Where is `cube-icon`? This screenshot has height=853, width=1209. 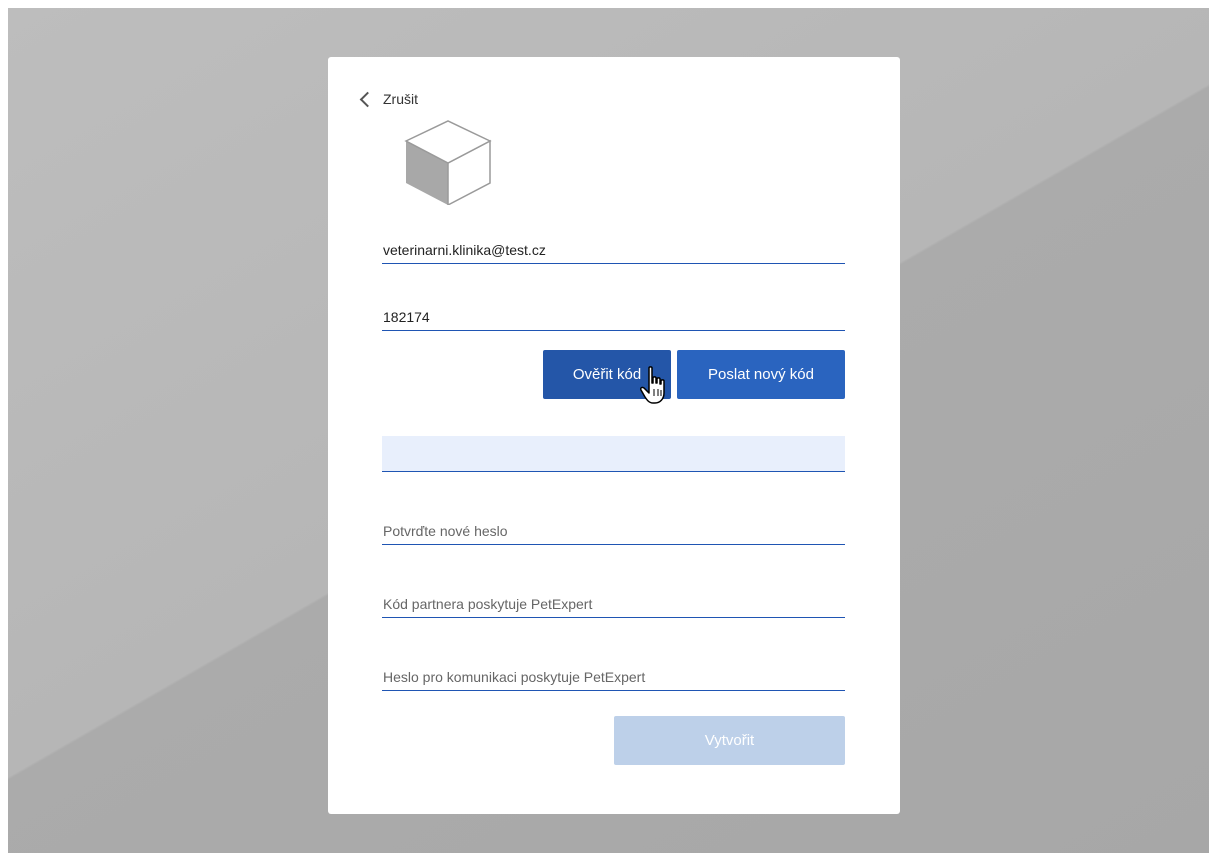 cube-icon is located at coordinates (448, 162).